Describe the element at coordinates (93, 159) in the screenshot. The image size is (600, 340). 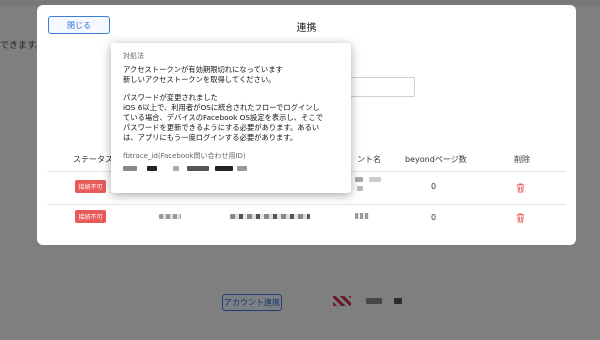
I see `column-header-status: ステータス` at that location.